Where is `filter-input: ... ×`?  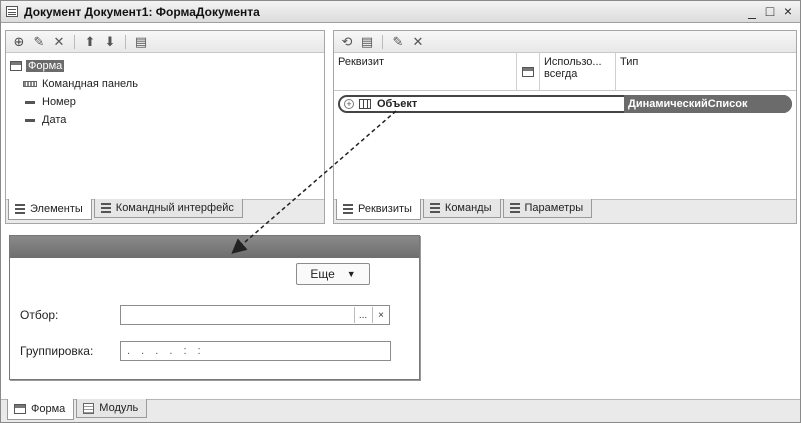
filter-input: ... × is located at coordinates (255, 315).